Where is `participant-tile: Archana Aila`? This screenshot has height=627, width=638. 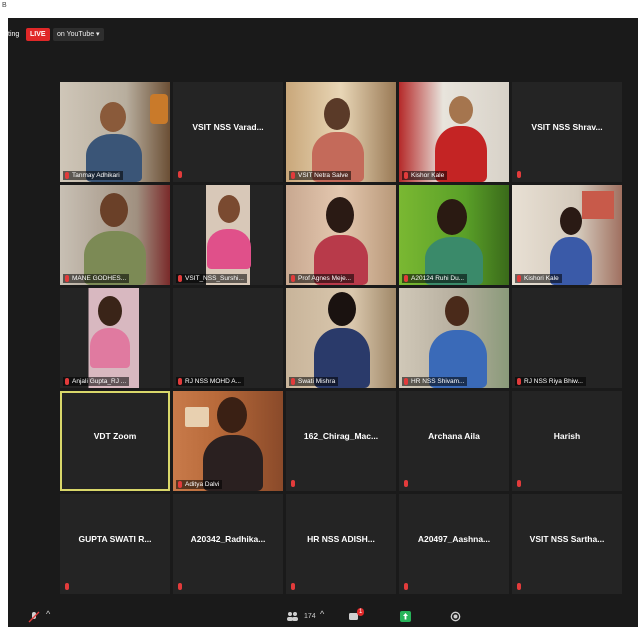 participant-tile: Archana Aila is located at coordinates (454, 441).